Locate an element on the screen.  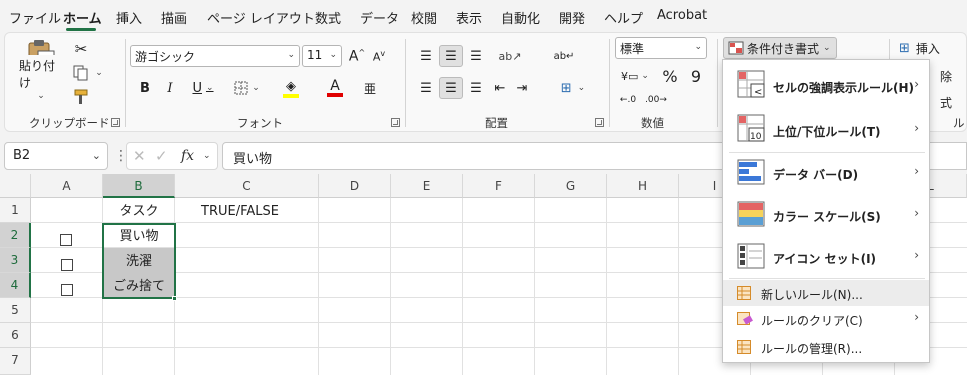
tab-view: 表示 is located at coordinates (469, 17).